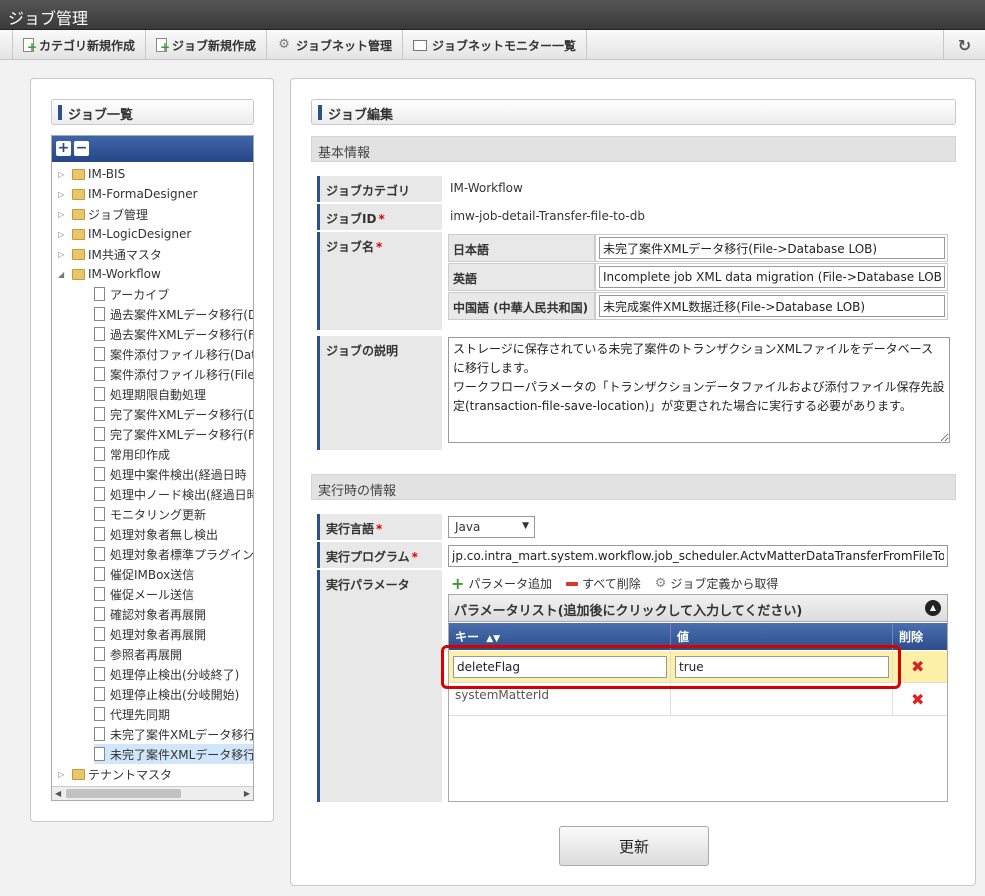 The width and height of the screenshot is (985, 896). What do you see at coordinates (920, 636) in the screenshot?
I see `col-delete-header: 削除` at bounding box center [920, 636].